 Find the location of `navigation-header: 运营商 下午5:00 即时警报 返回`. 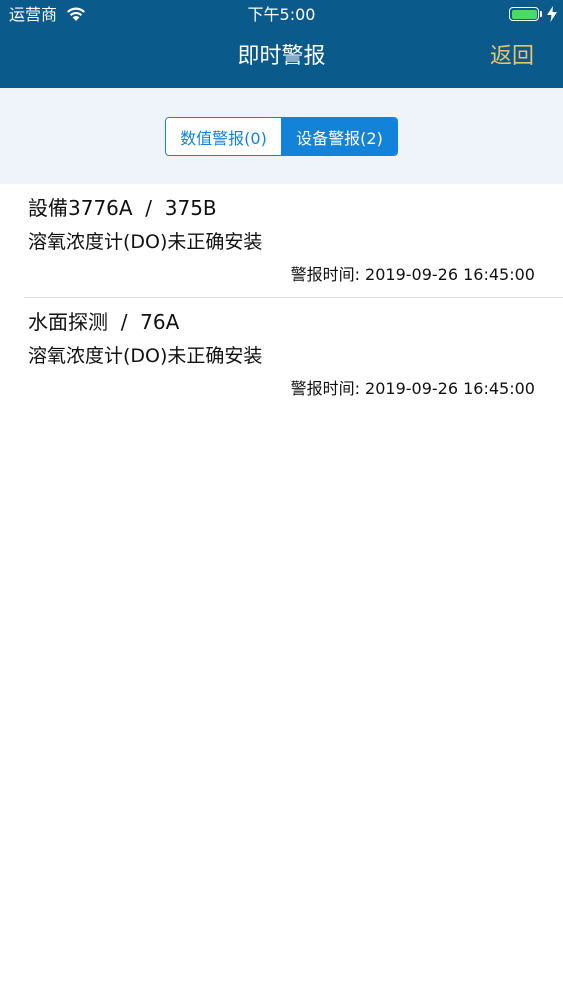

navigation-header: 运营商 下午5:00 即时警报 返回 is located at coordinates (281, 44).